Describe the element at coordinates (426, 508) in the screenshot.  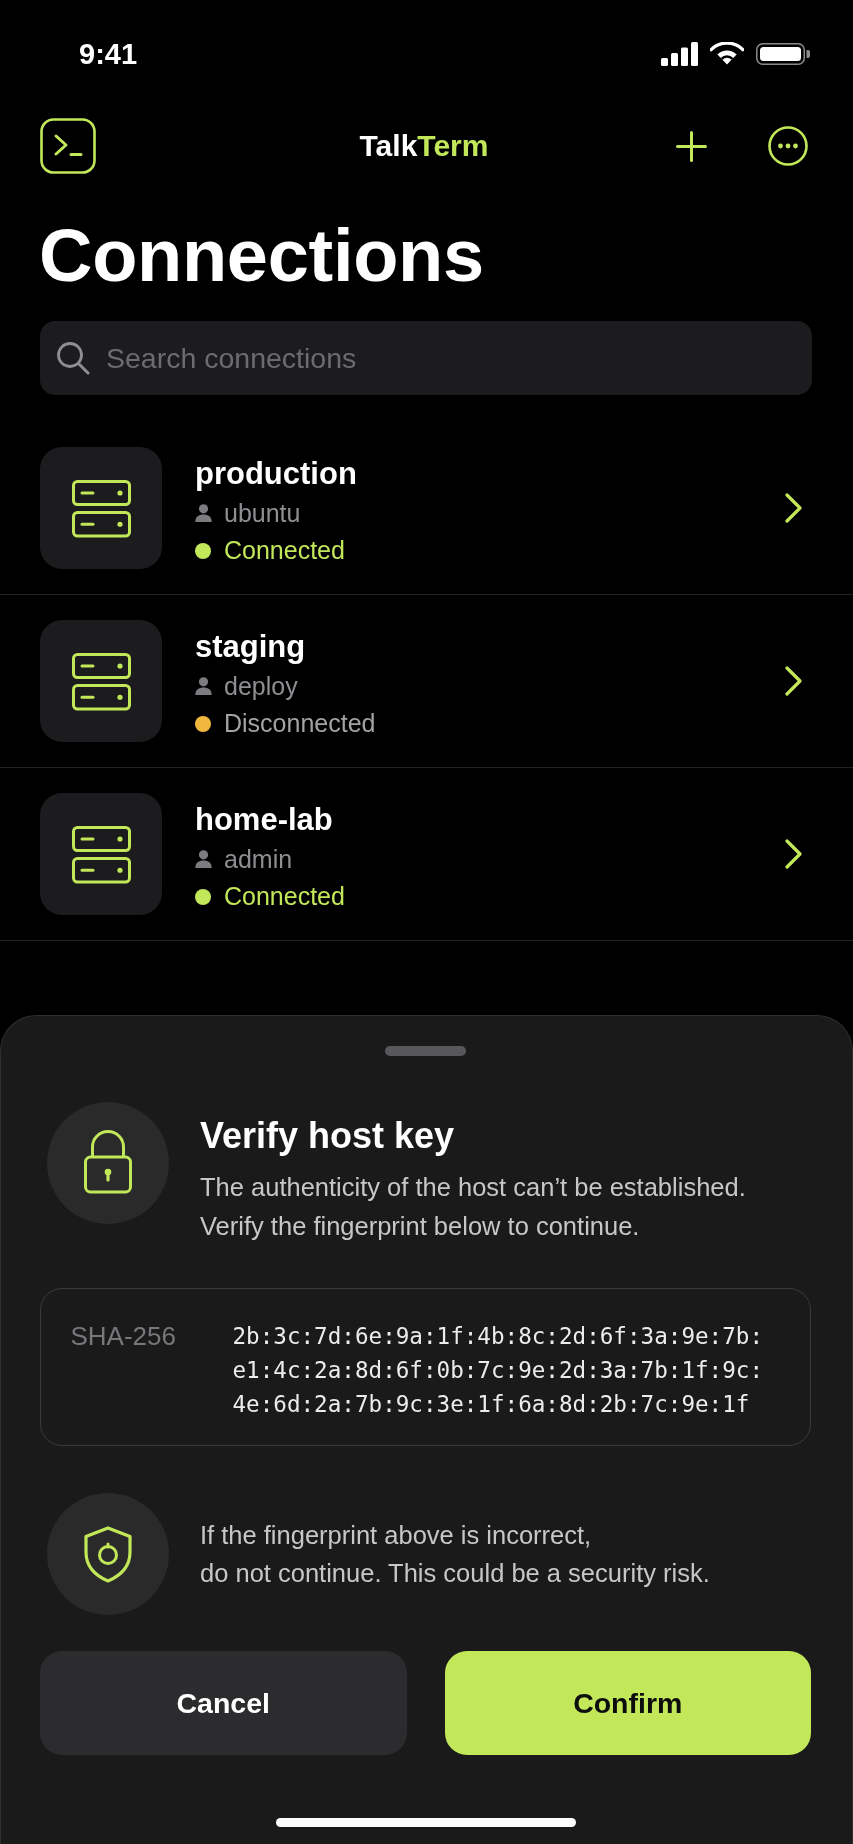
I see `connection-row: production ubuntu Connected` at that location.